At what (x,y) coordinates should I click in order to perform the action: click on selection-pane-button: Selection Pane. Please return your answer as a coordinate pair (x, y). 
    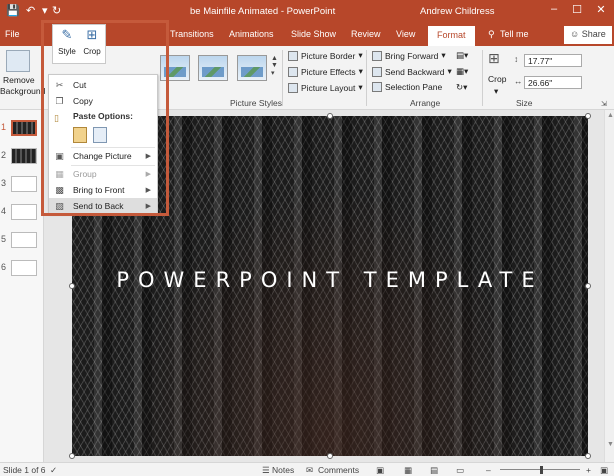
    Looking at the image, I should click on (407, 87).